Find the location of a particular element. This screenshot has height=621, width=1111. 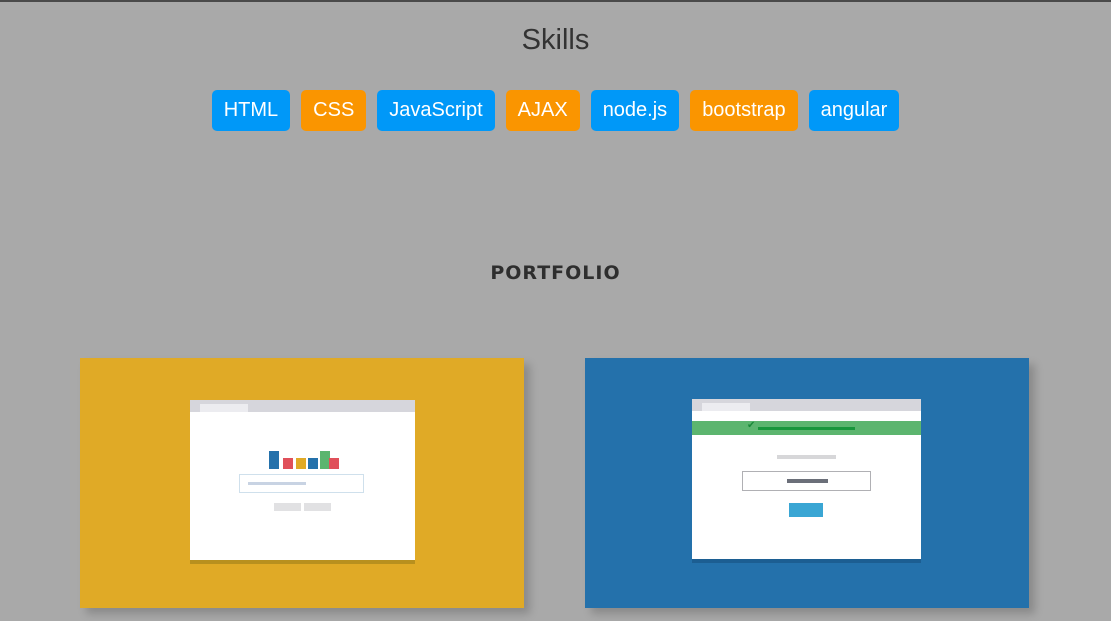

success-banner: ✔ is located at coordinates (806, 427).